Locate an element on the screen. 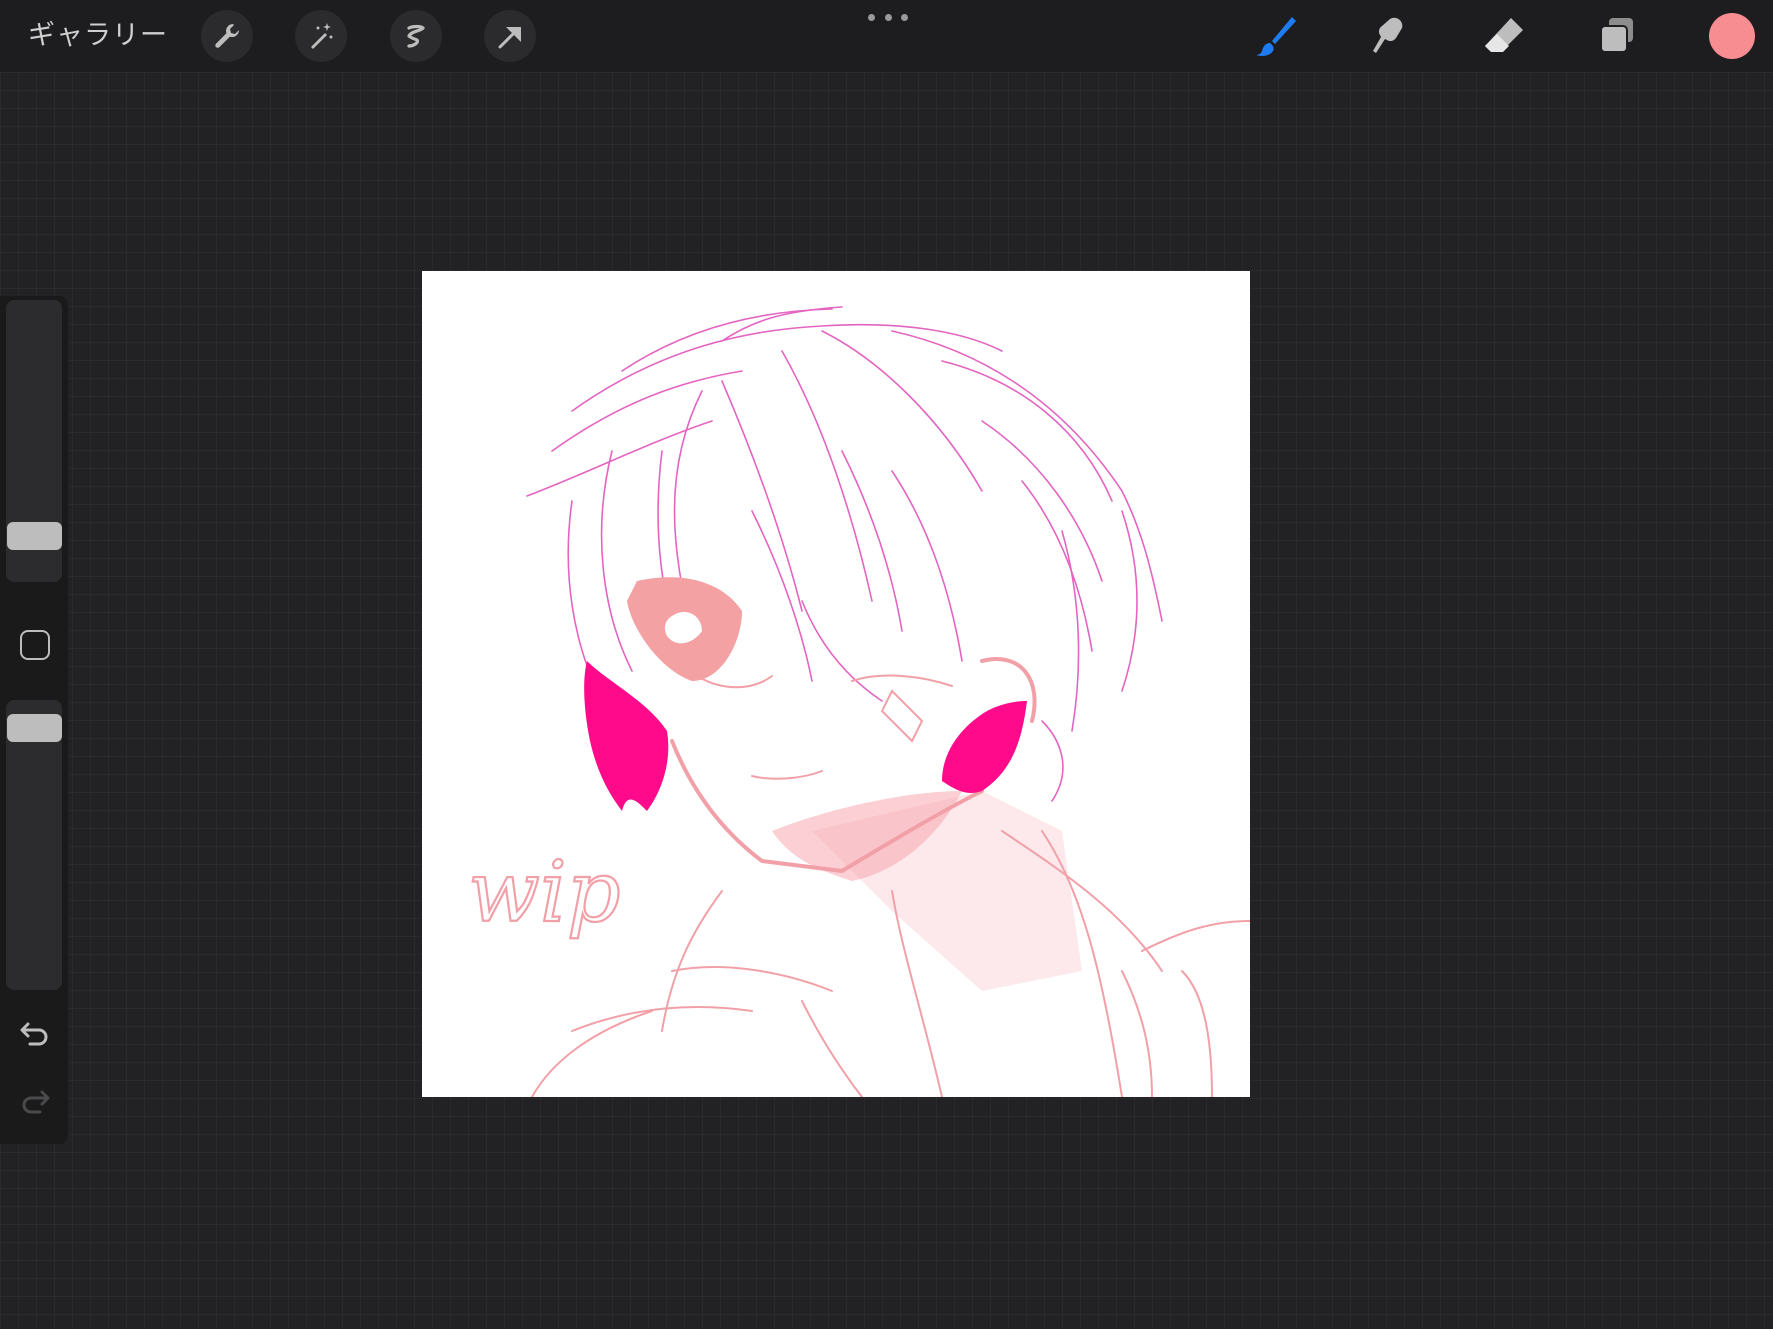 Image resolution: width=1773 pixels, height=1329 pixels. smudge-icon is located at coordinates (1388, 35).